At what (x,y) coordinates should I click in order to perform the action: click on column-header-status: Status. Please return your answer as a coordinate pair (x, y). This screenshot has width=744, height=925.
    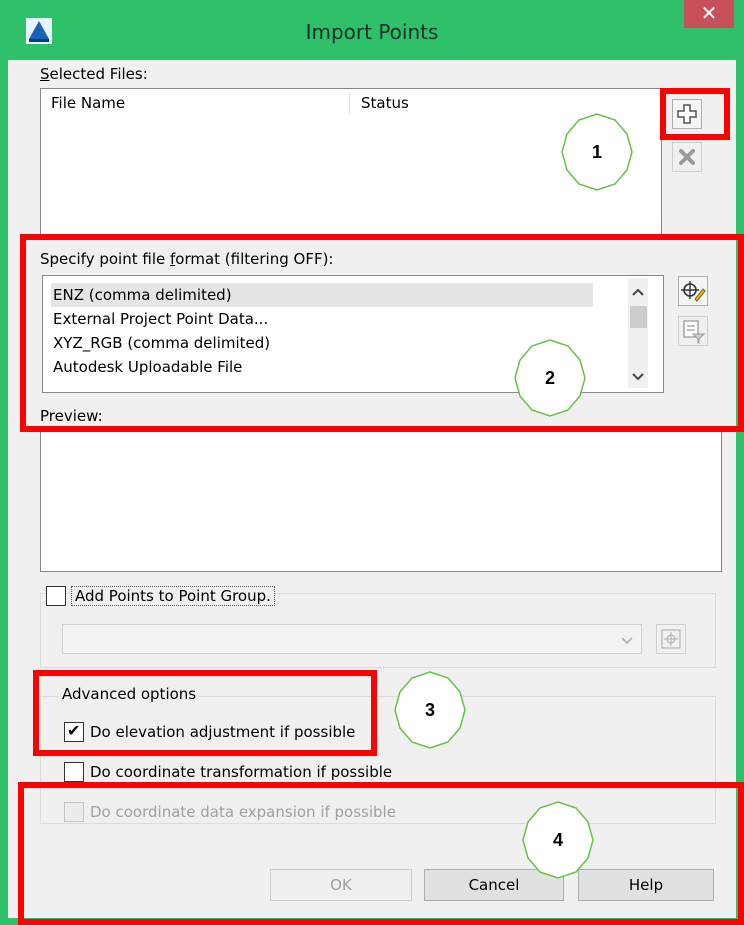
    Looking at the image, I should click on (451, 103).